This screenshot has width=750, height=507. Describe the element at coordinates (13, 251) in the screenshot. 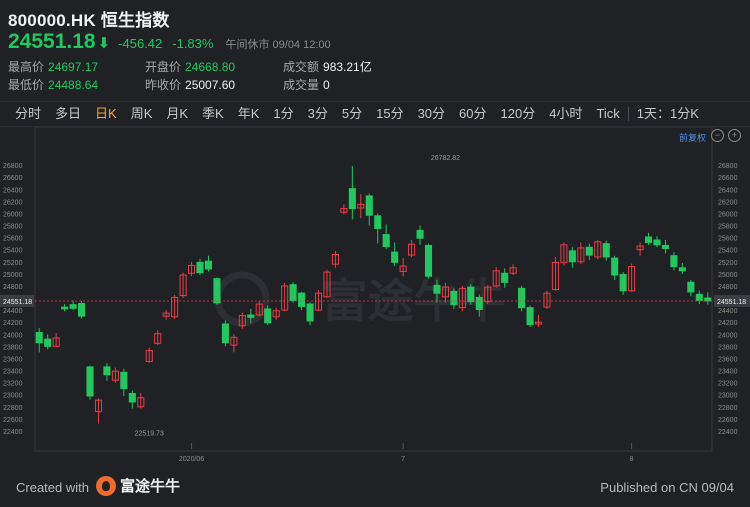

I see `y-tick-left: 25400` at that location.